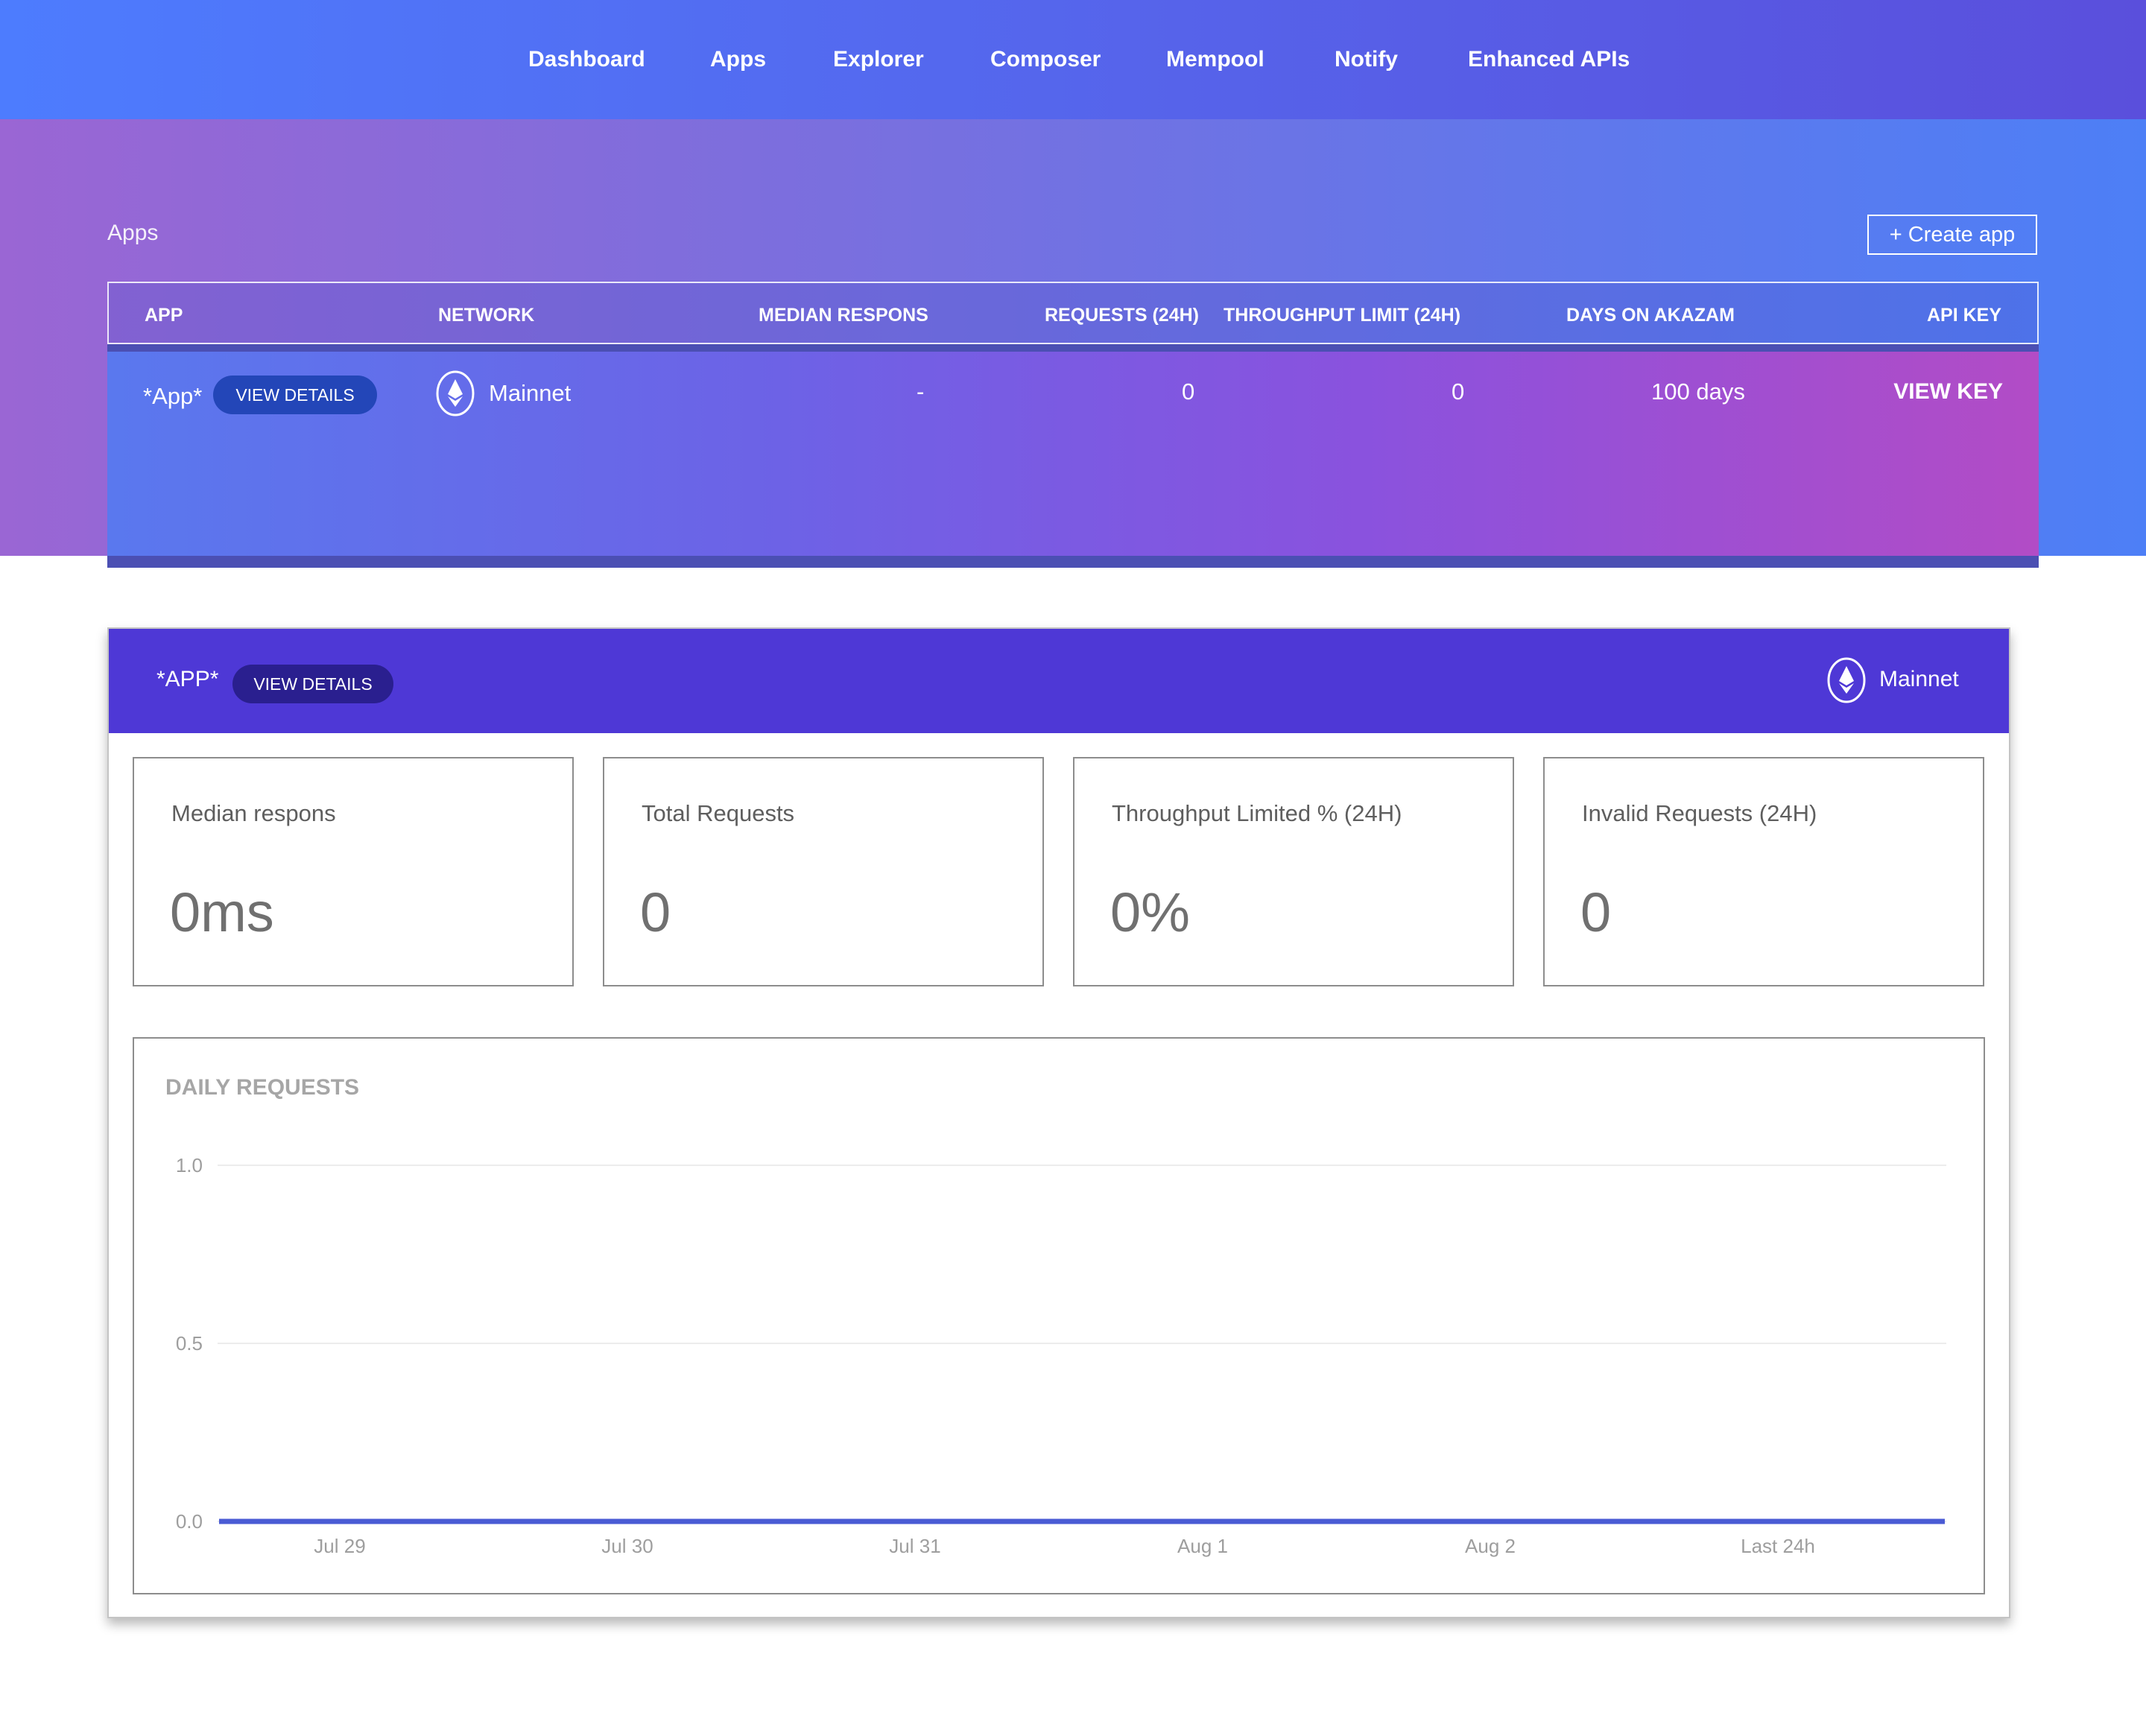  What do you see at coordinates (253, 813) in the screenshot?
I see `stat-label: Median respons` at bounding box center [253, 813].